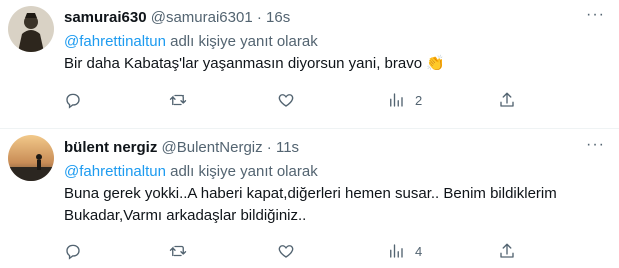 The image size is (619, 268). I want to click on tweet-text-line-2: Bukadar,Varmı arkadaşlar bildiğiniz.., so click(185, 215).